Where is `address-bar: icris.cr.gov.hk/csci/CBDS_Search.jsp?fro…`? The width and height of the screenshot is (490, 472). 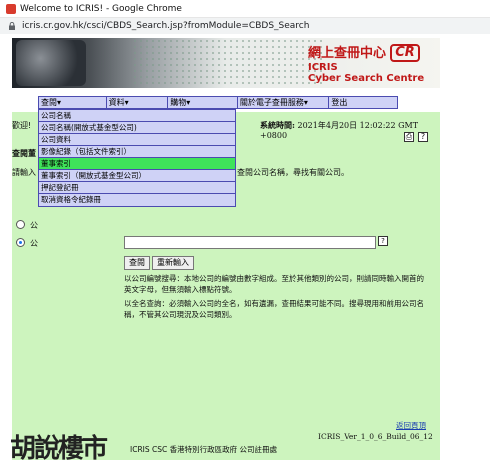 address-bar: icris.cr.gov.hk/csci/CBDS_Search.jsp?fro… is located at coordinates (245, 26).